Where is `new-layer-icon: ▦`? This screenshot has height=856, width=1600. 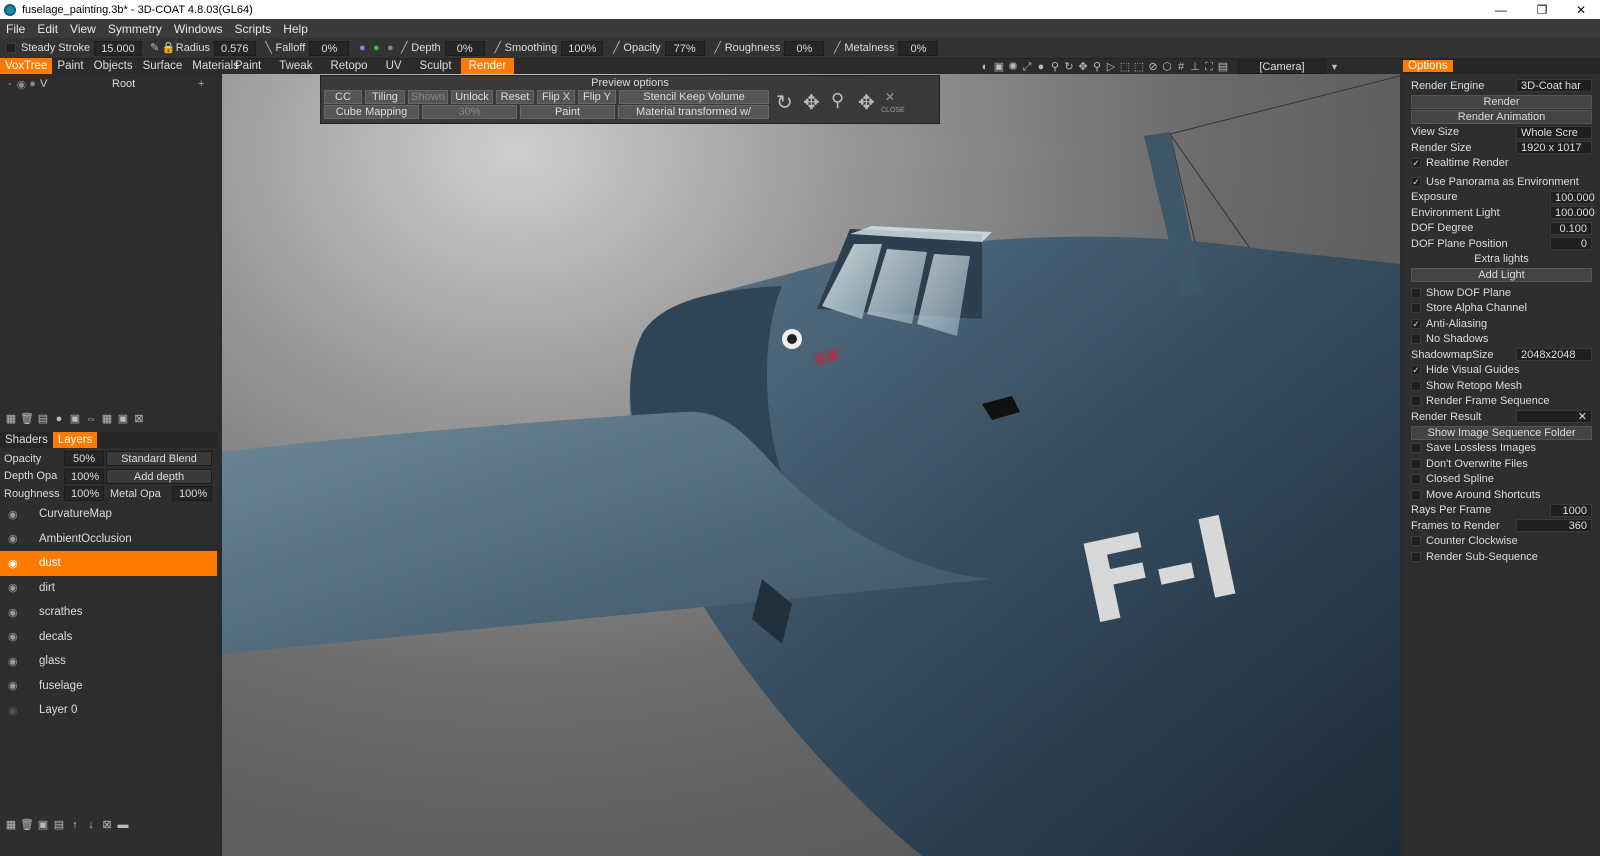 new-layer-icon: ▦ is located at coordinates (11, 419).